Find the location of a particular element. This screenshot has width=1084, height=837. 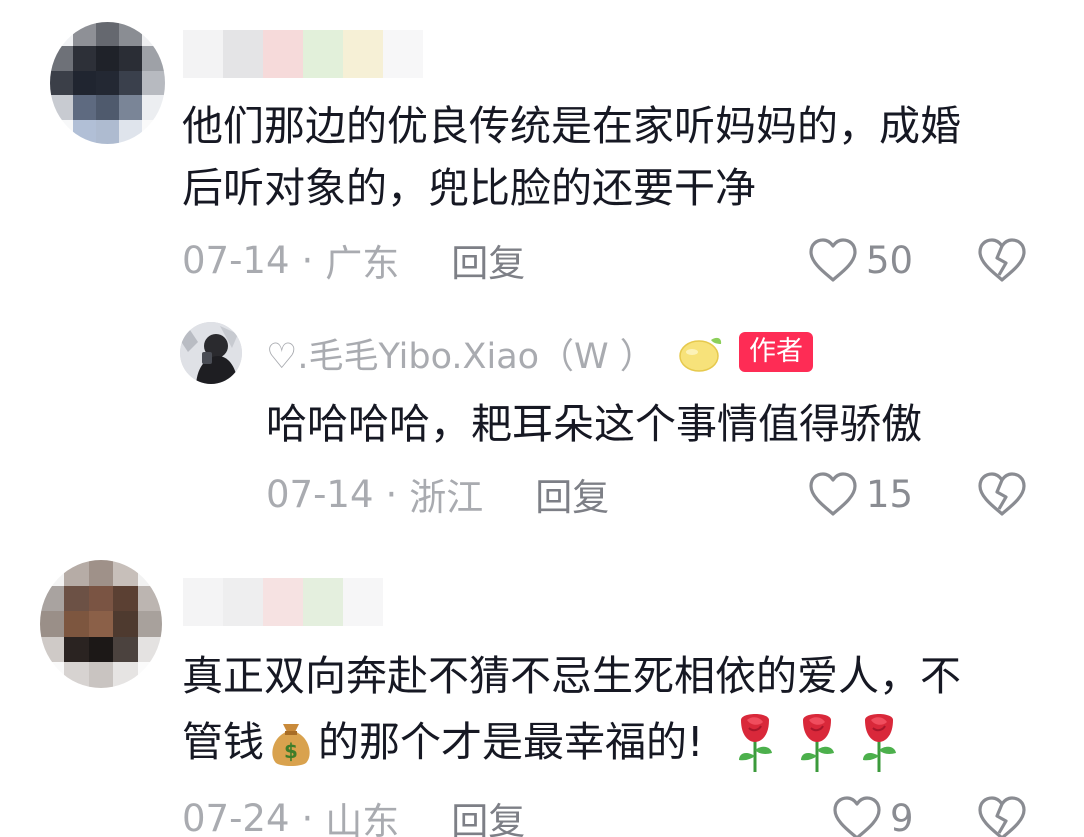

reply-date: 07-14 is located at coordinates (320, 494).